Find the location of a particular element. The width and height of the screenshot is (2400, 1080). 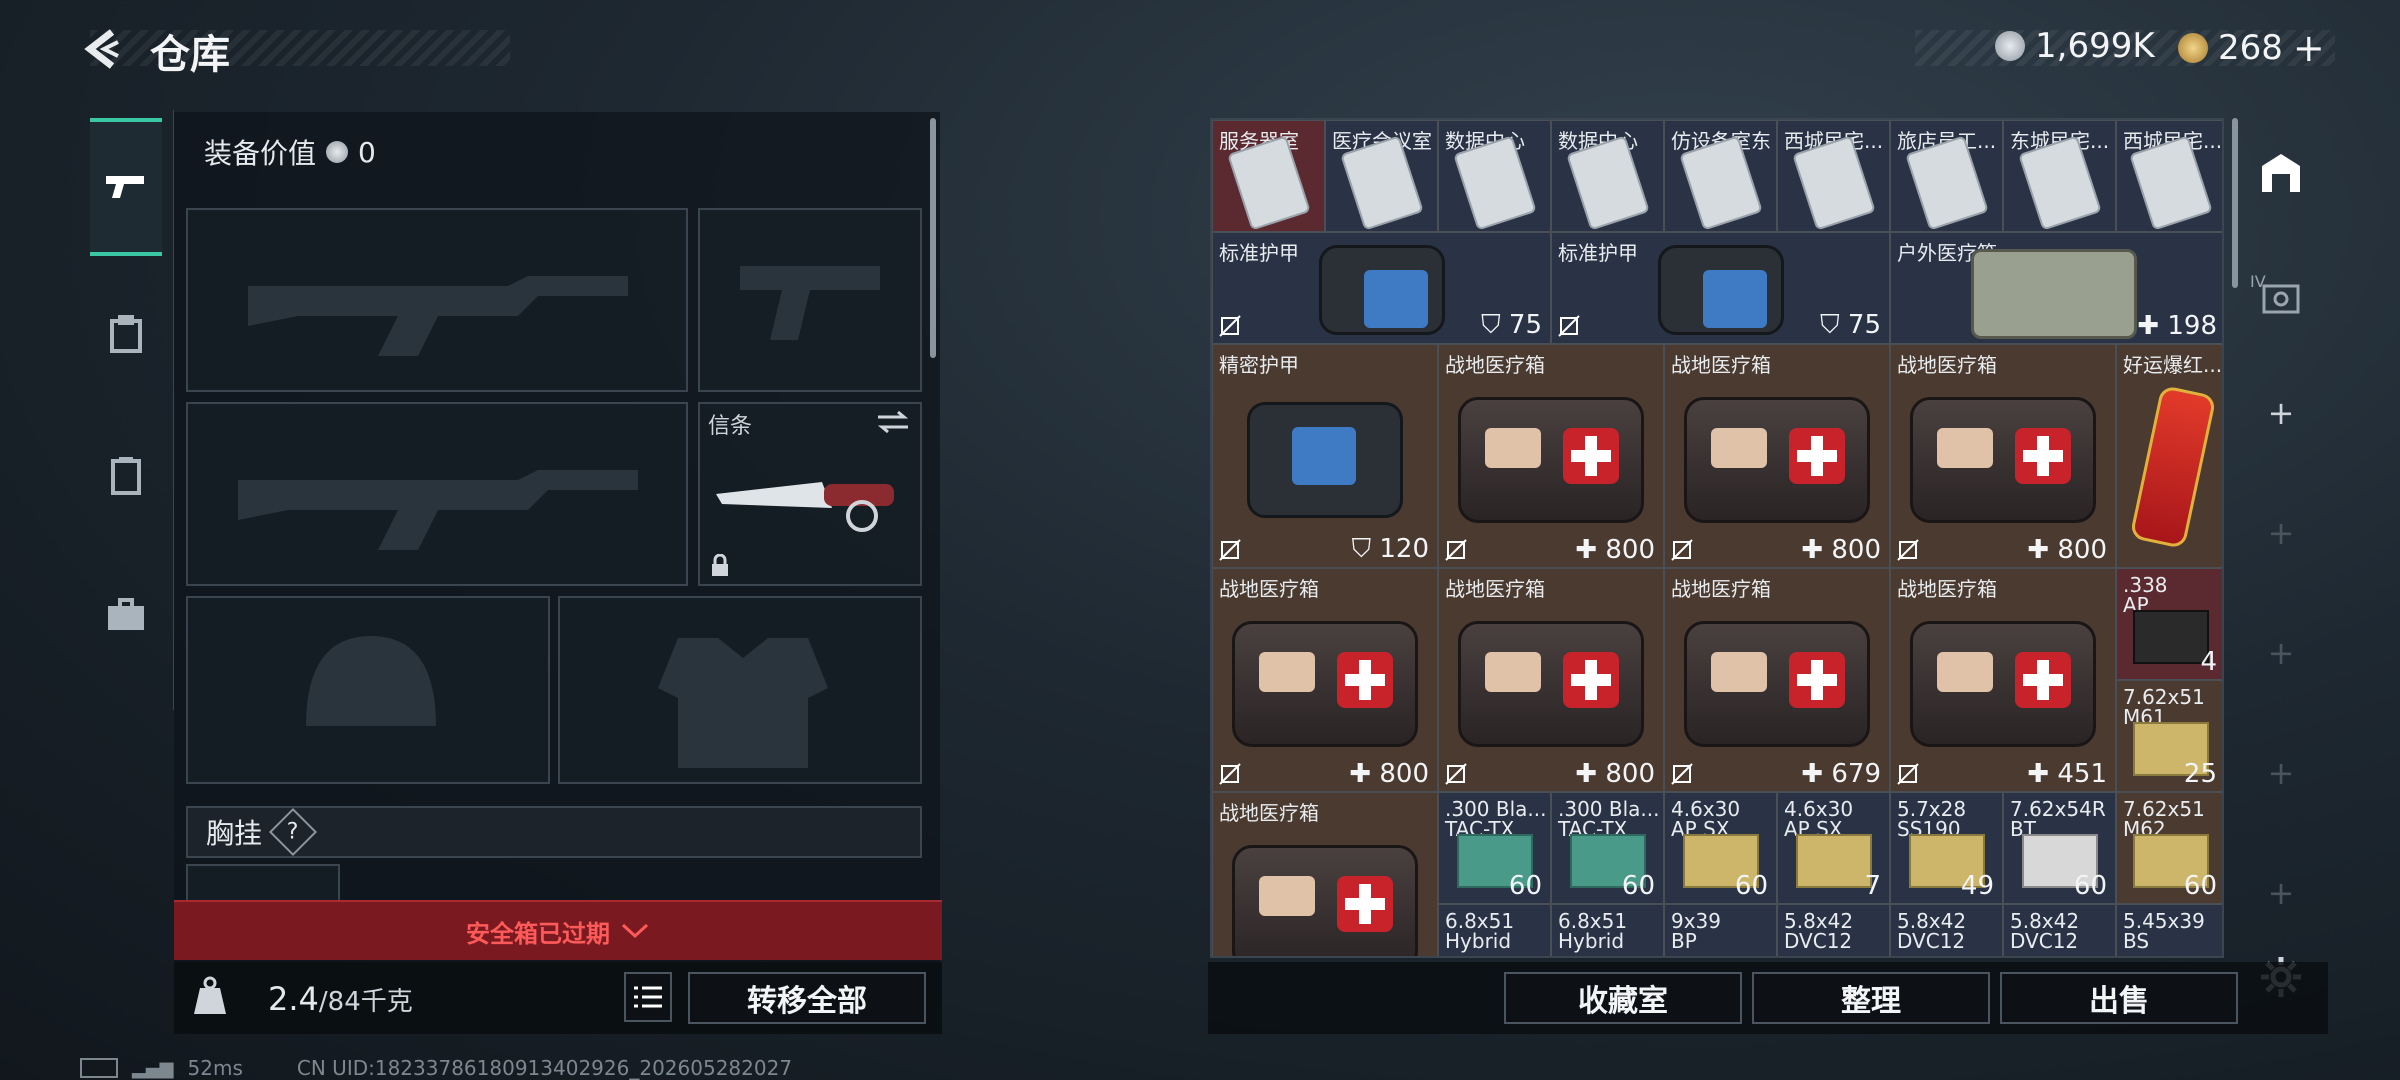

back-arrow-icon is located at coordinates (101, 49).